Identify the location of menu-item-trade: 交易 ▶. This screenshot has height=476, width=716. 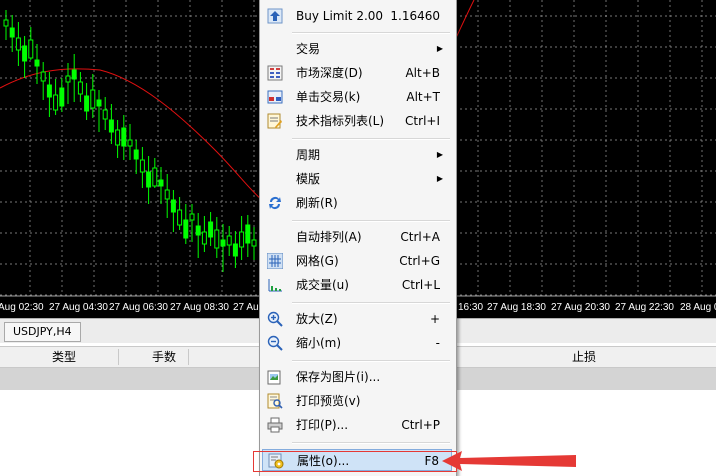
(357, 49).